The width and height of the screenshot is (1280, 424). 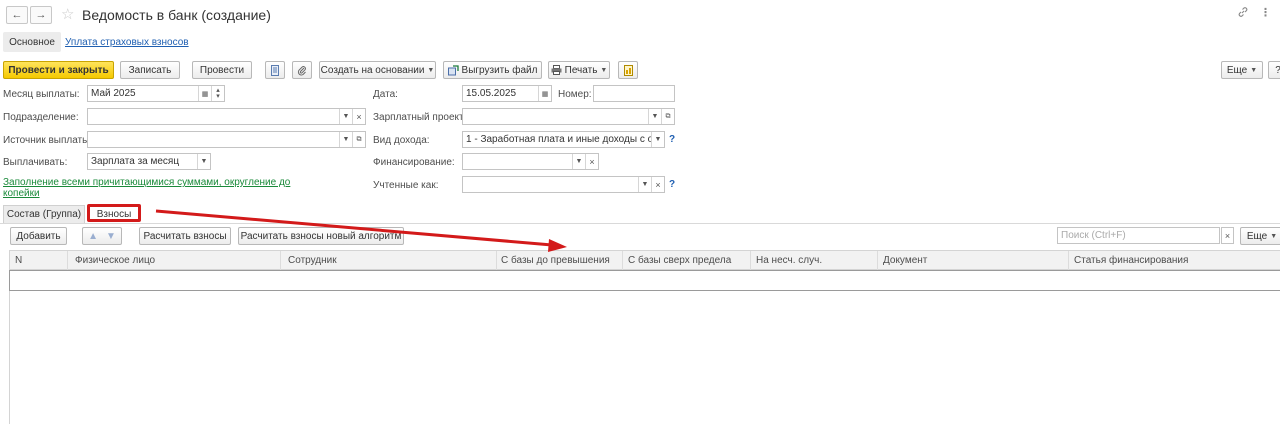 I want to click on salary-project-field: ▼ ⧉, so click(x=568, y=116).